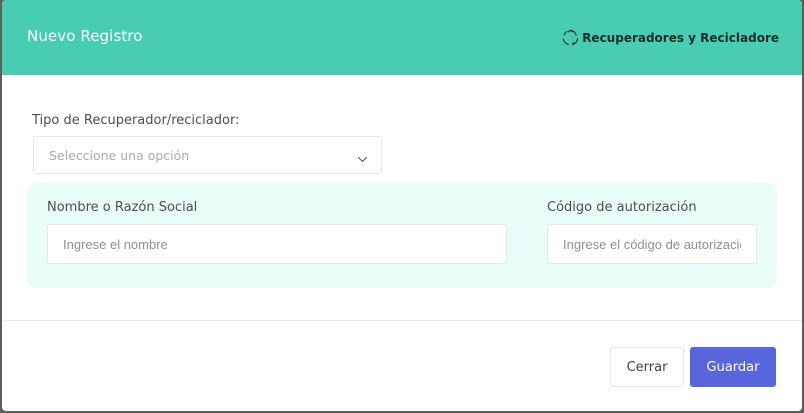  I want to click on auth-code-input, so click(652, 244).